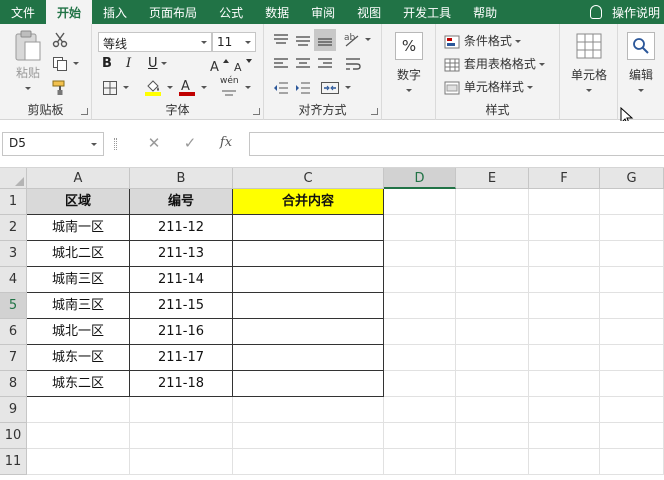 The width and height of the screenshot is (664, 480). Describe the element at coordinates (78, 306) in the screenshot. I see `cell-a5: 城南三区` at that location.